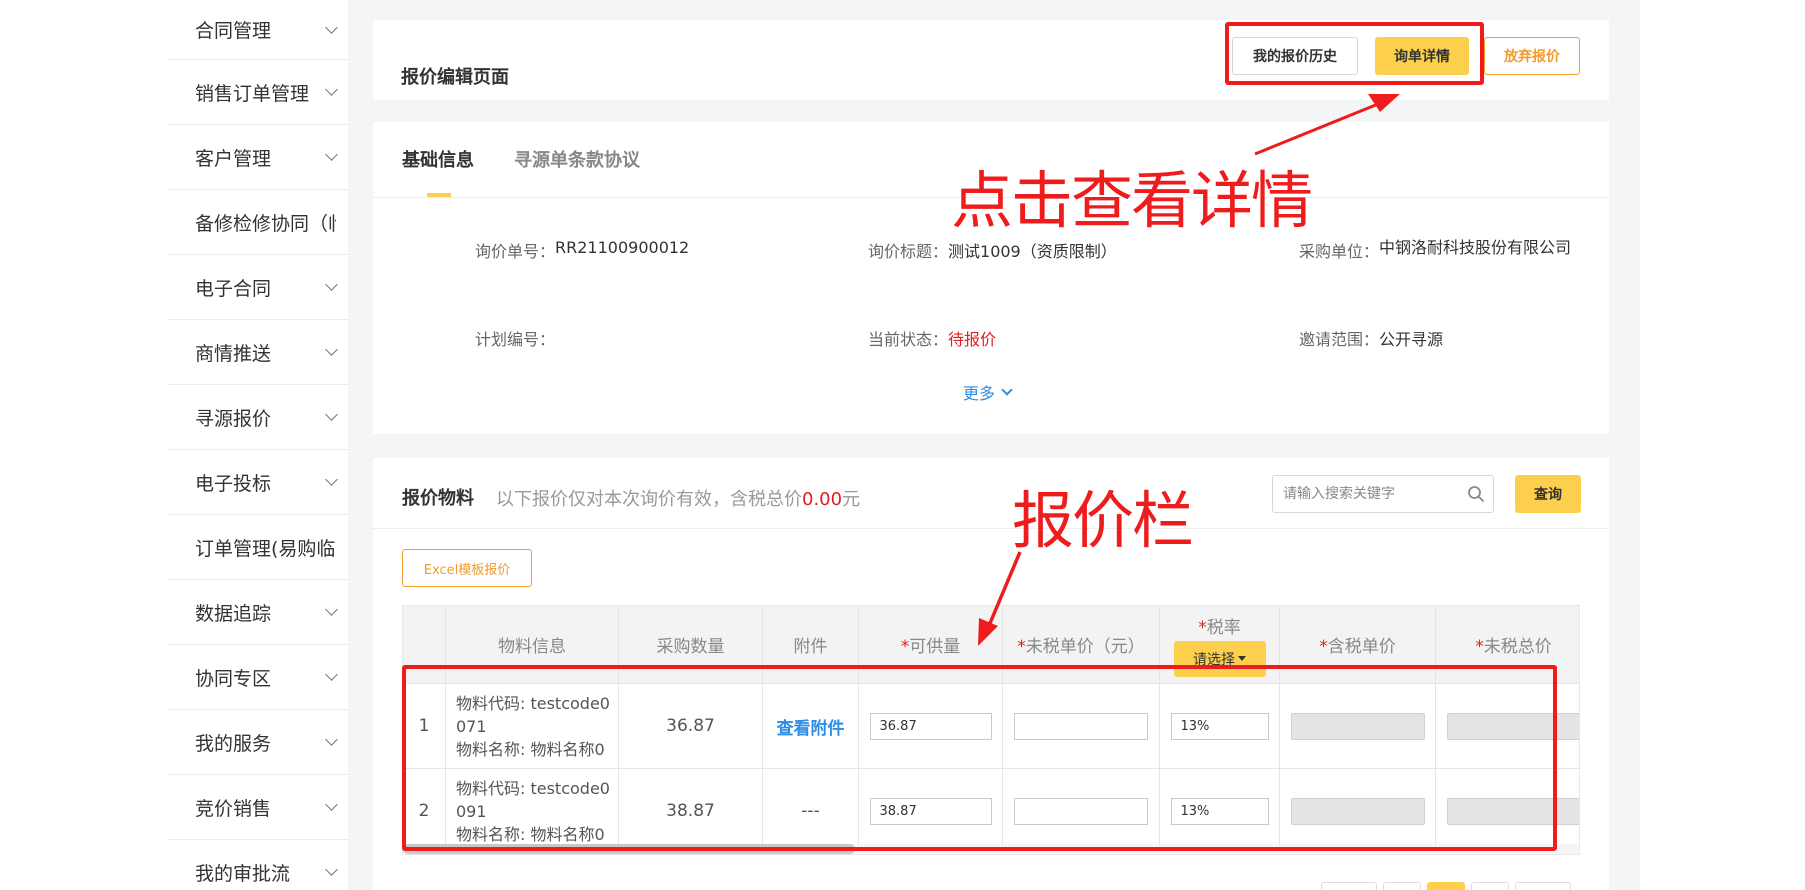  What do you see at coordinates (1361, 647) in the screenshot?
I see `th-taxed-price-label: 含税单价` at bounding box center [1361, 647].